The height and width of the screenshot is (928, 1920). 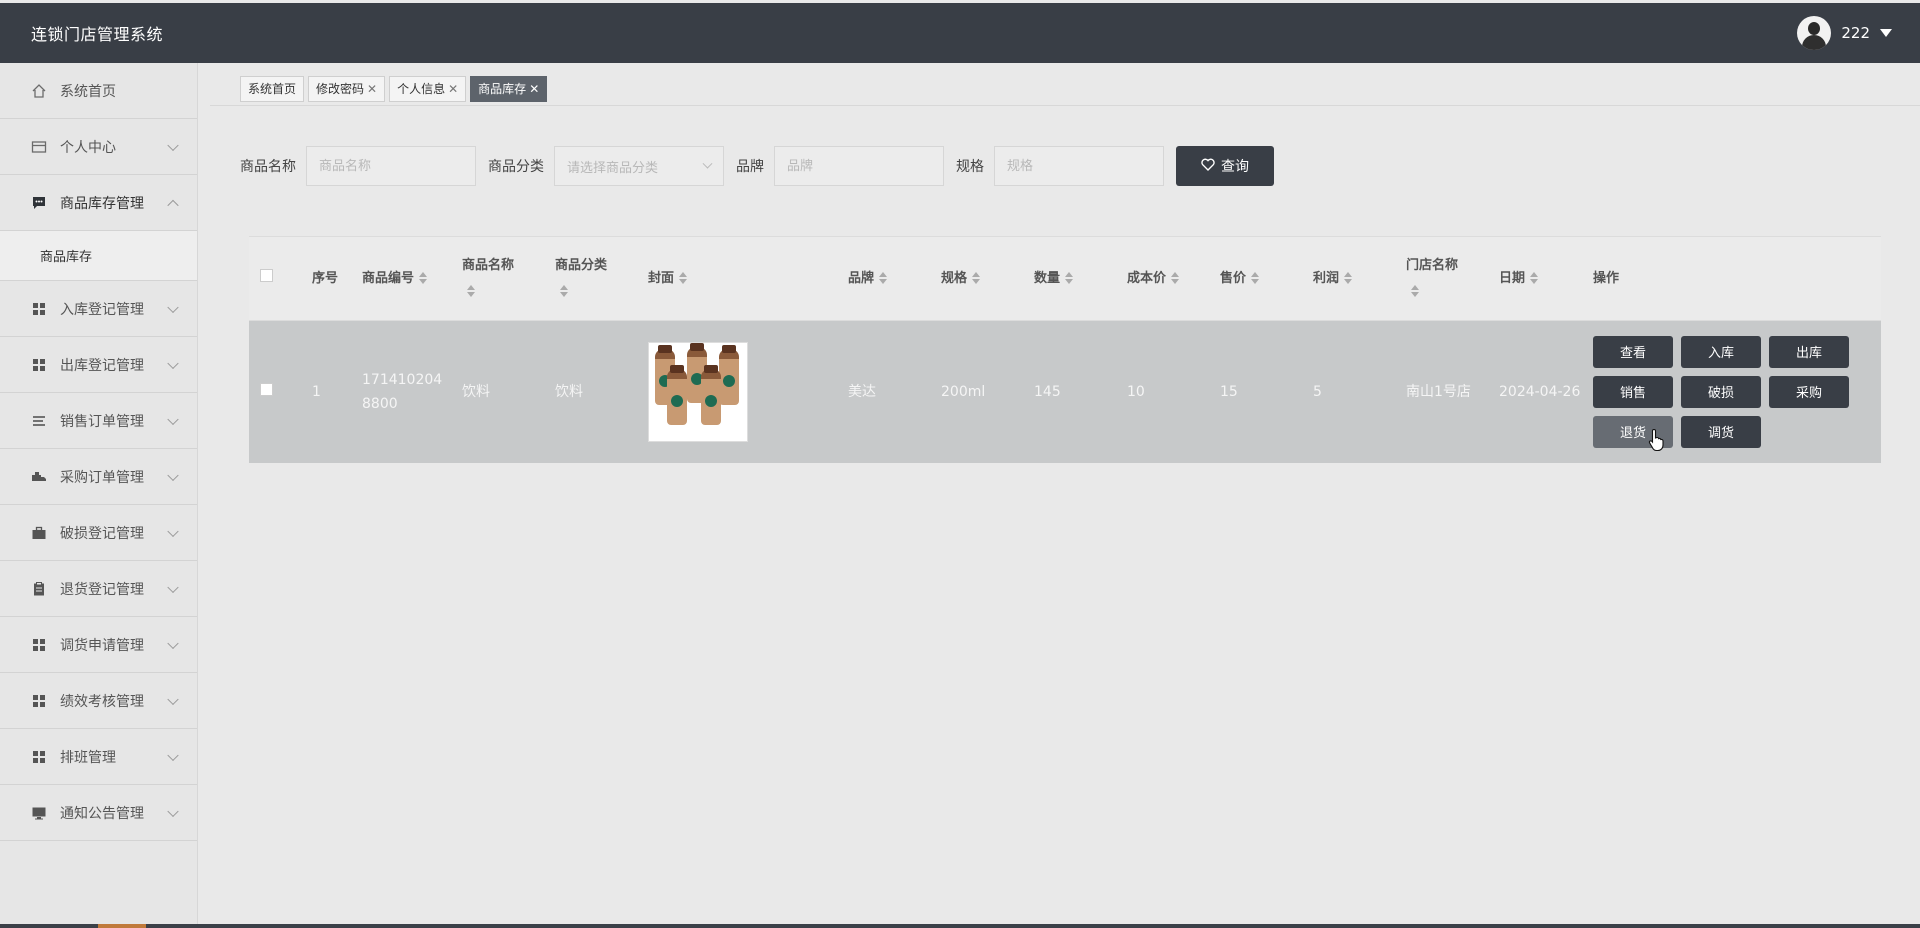 What do you see at coordinates (102, 477) in the screenshot?
I see `sidebar-item-label: 采购订单管理` at bounding box center [102, 477].